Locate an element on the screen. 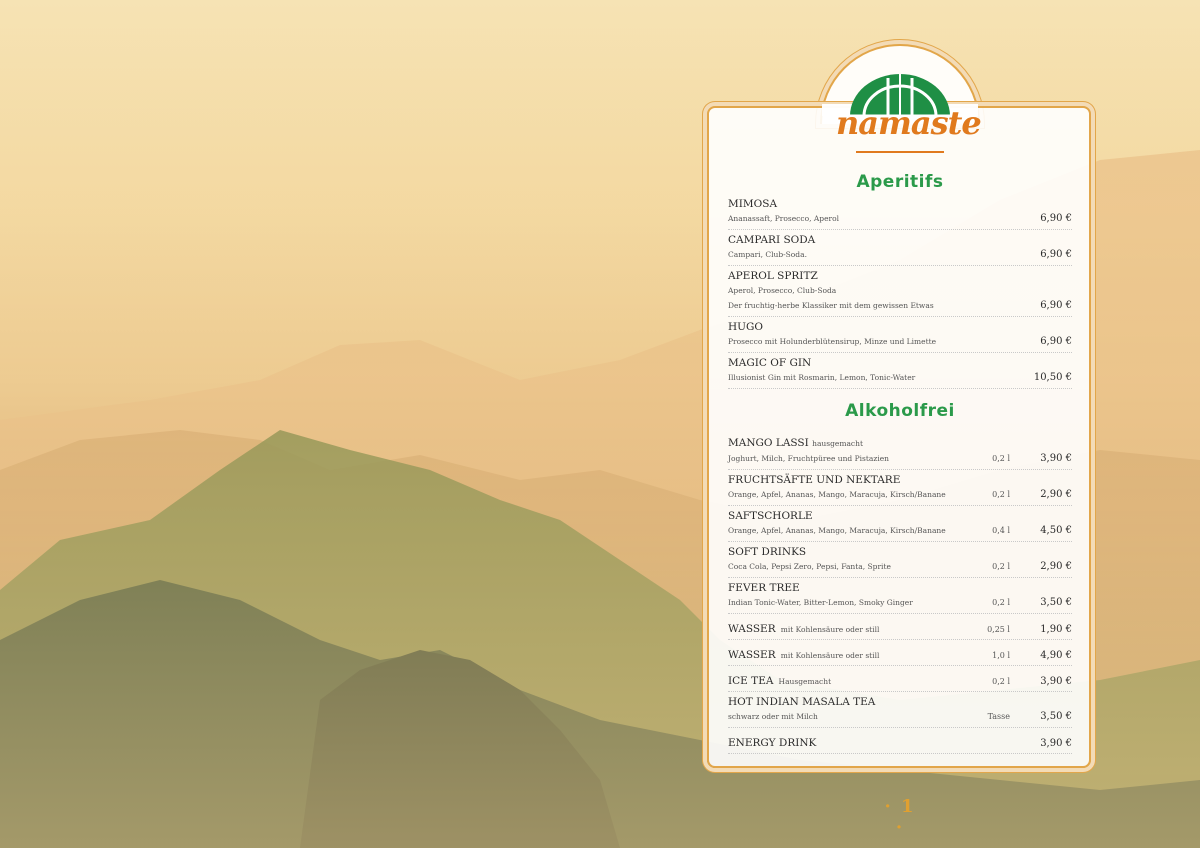 The image size is (1200, 848). item-price: 10,50 € is located at coordinates (1052, 377).